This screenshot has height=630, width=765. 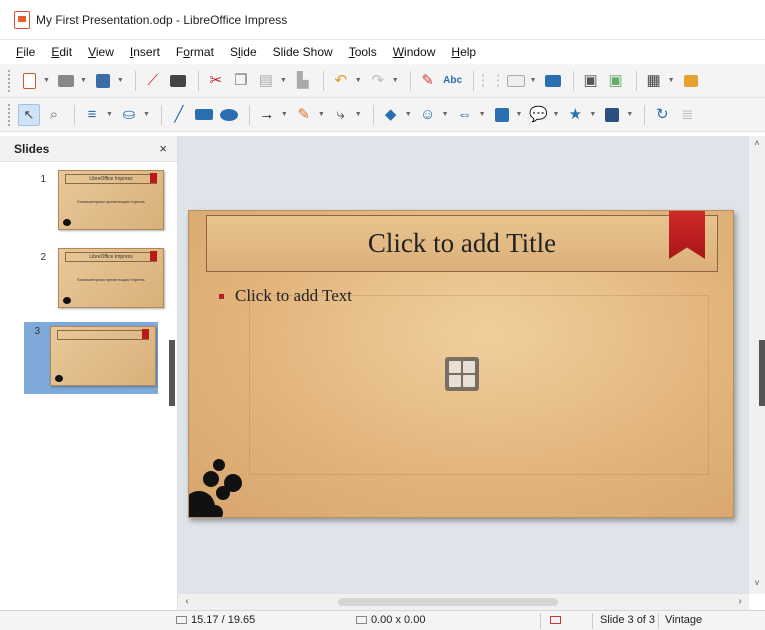 I want to click on callouts-icon: 💬, so click(x=538, y=115).